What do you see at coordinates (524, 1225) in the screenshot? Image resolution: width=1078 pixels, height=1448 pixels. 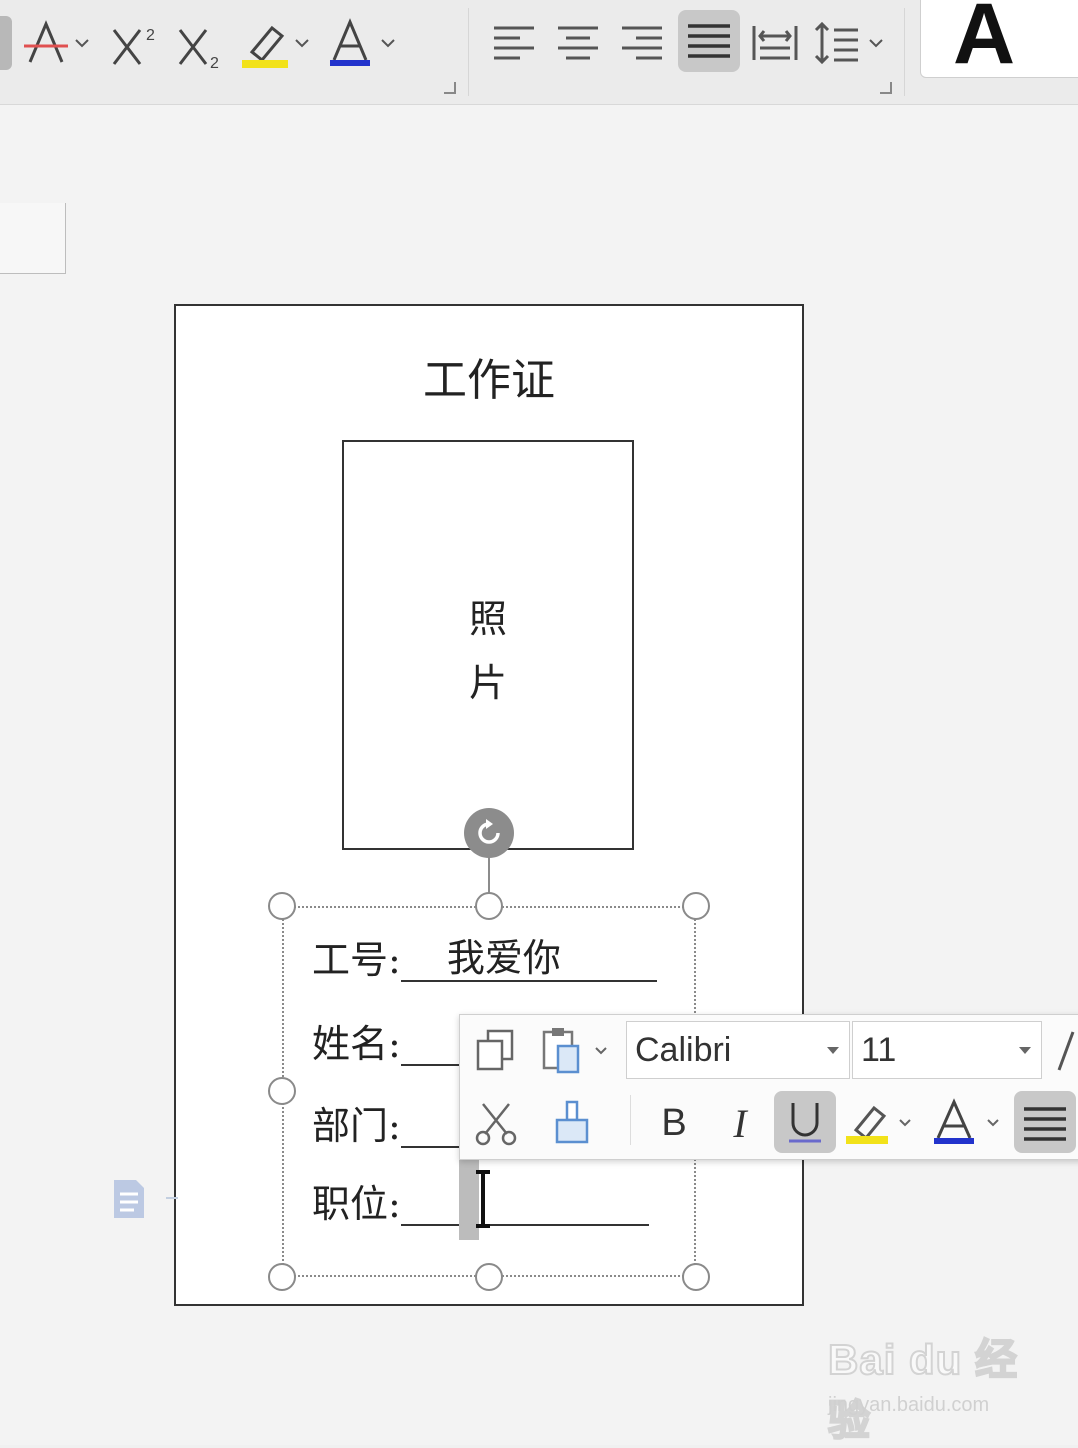 I see `field-value` at bounding box center [524, 1225].